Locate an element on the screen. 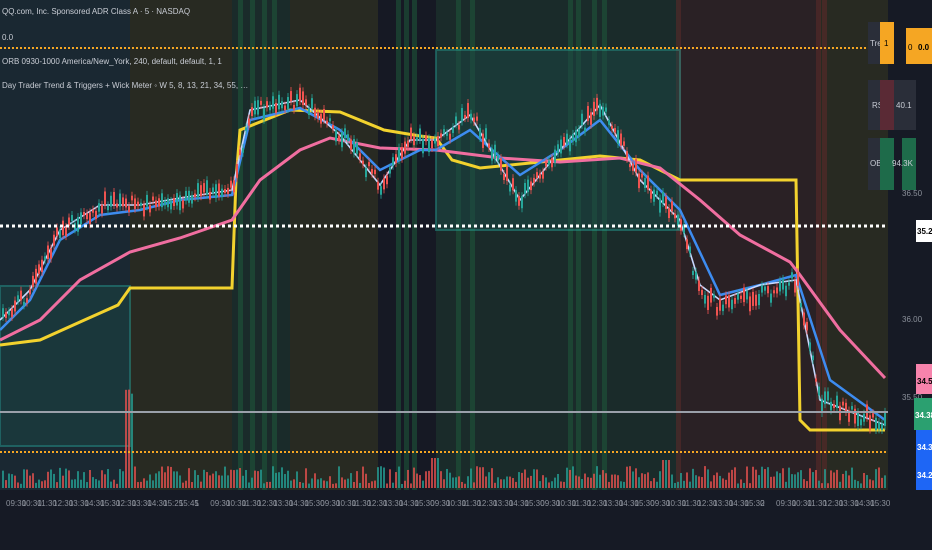 This screenshot has width=932, height=550. badge-ema-mid-2-text: 34.24 is located at coordinates (924, 475).